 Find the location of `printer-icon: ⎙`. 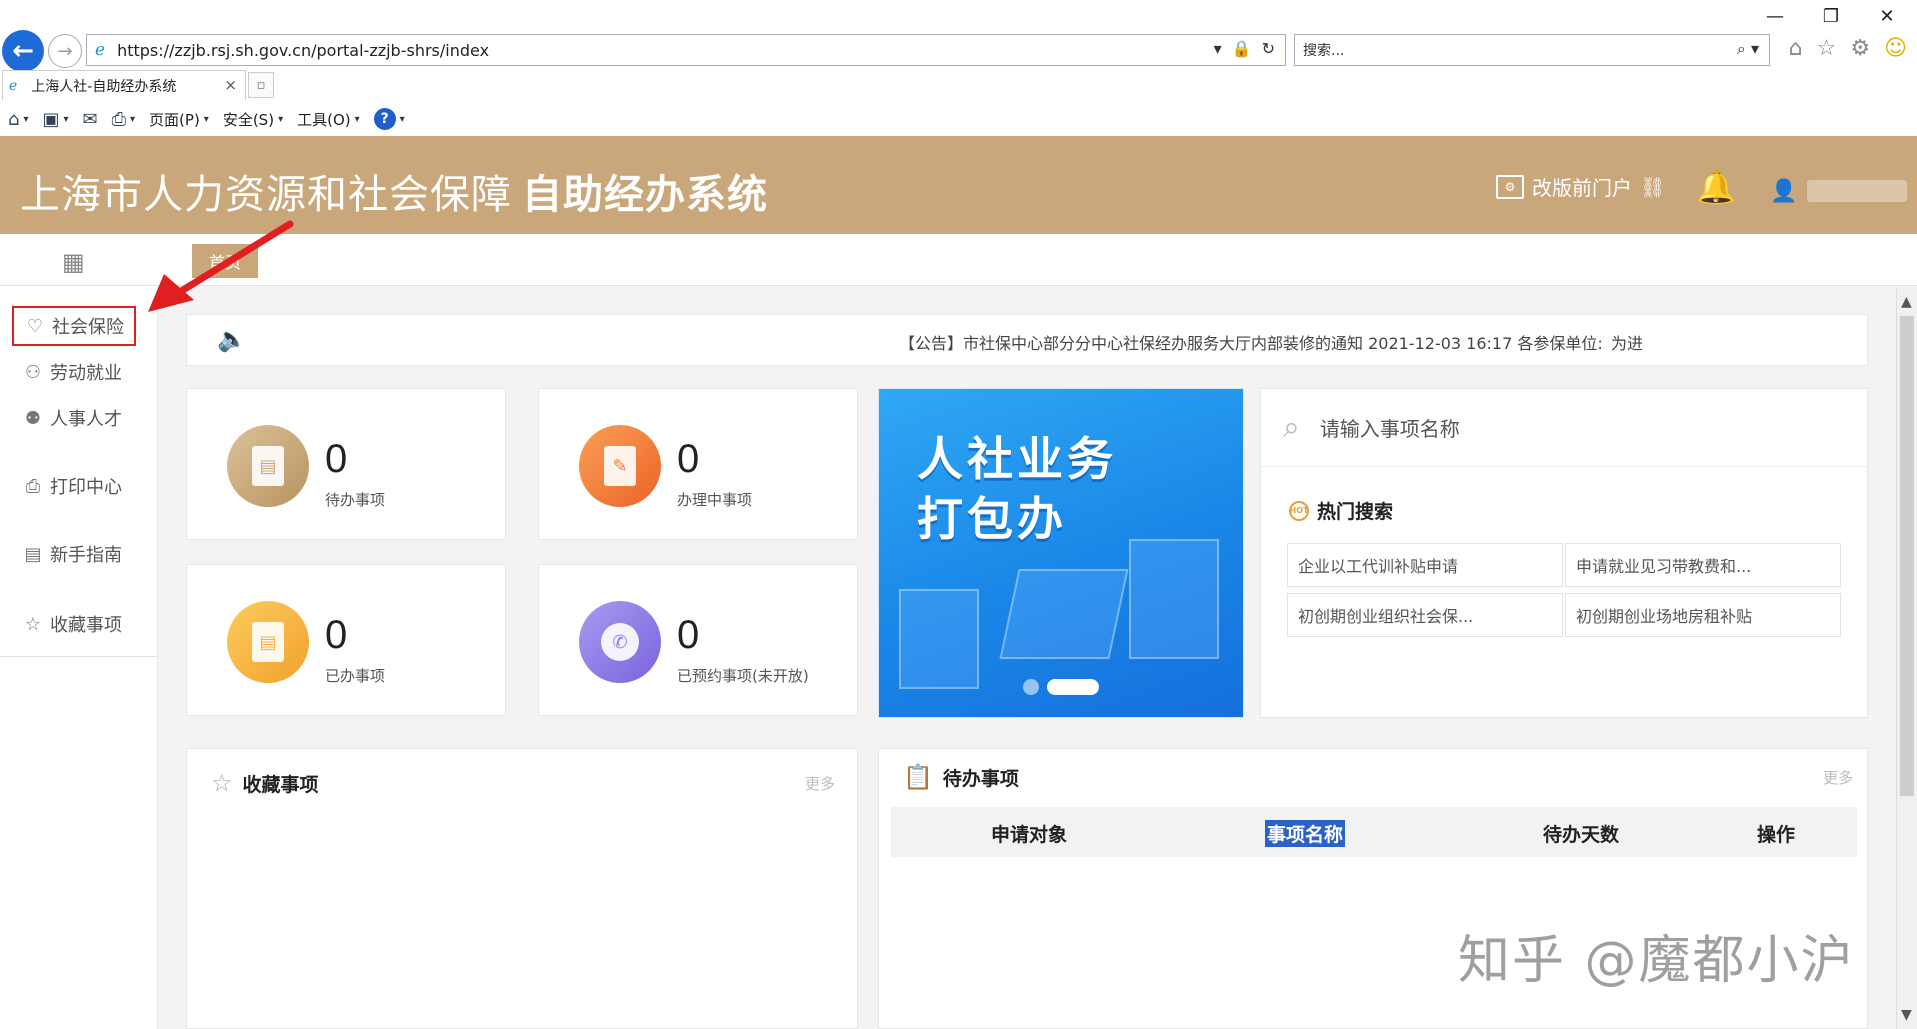

printer-icon: ⎙ is located at coordinates (33, 486).